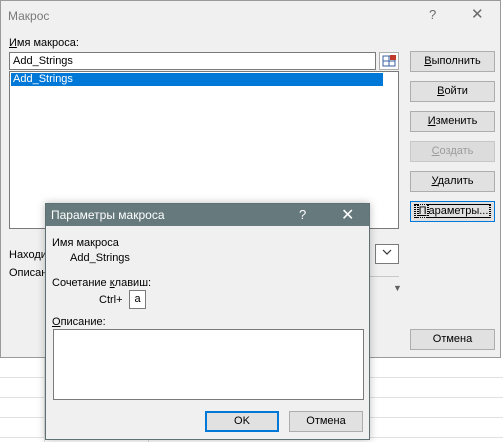  What do you see at coordinates (100, 258) in the screenshot?
I see `macro-name-value: Add_Strings` at bounding box center [100, 258].